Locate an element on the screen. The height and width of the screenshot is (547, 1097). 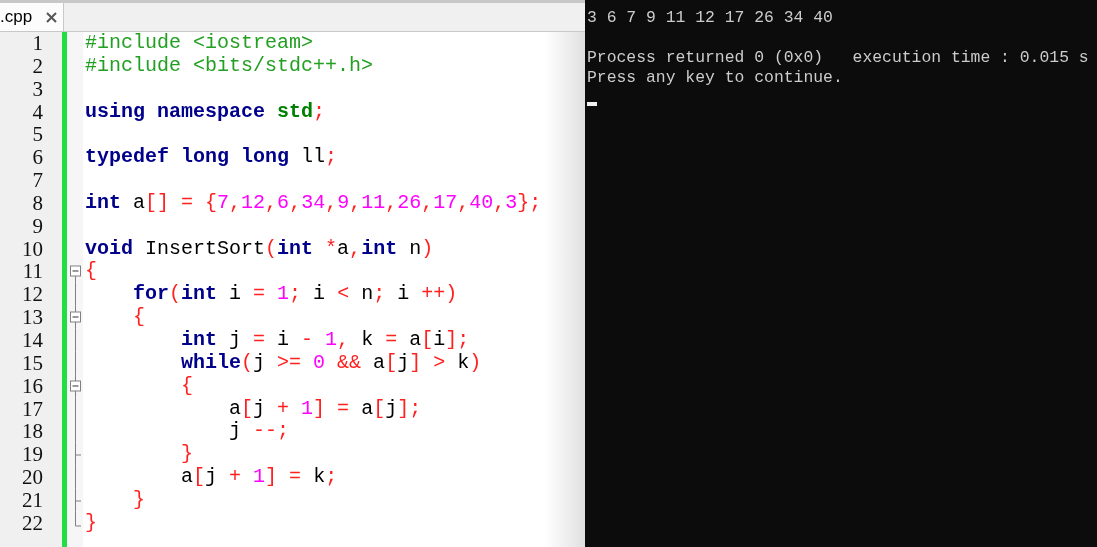
line-number: 14 is located at coordinates (32, 340).